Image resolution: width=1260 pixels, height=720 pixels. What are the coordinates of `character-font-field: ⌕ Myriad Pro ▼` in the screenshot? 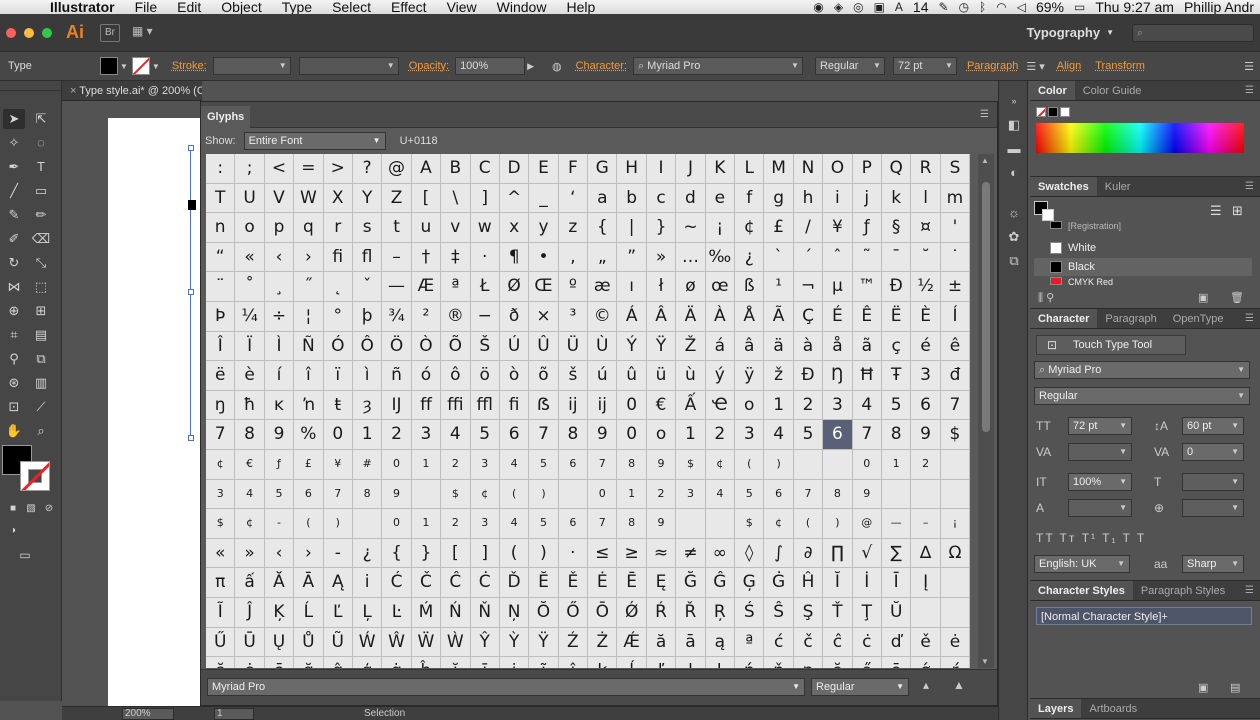 It's located at (1142, 370).